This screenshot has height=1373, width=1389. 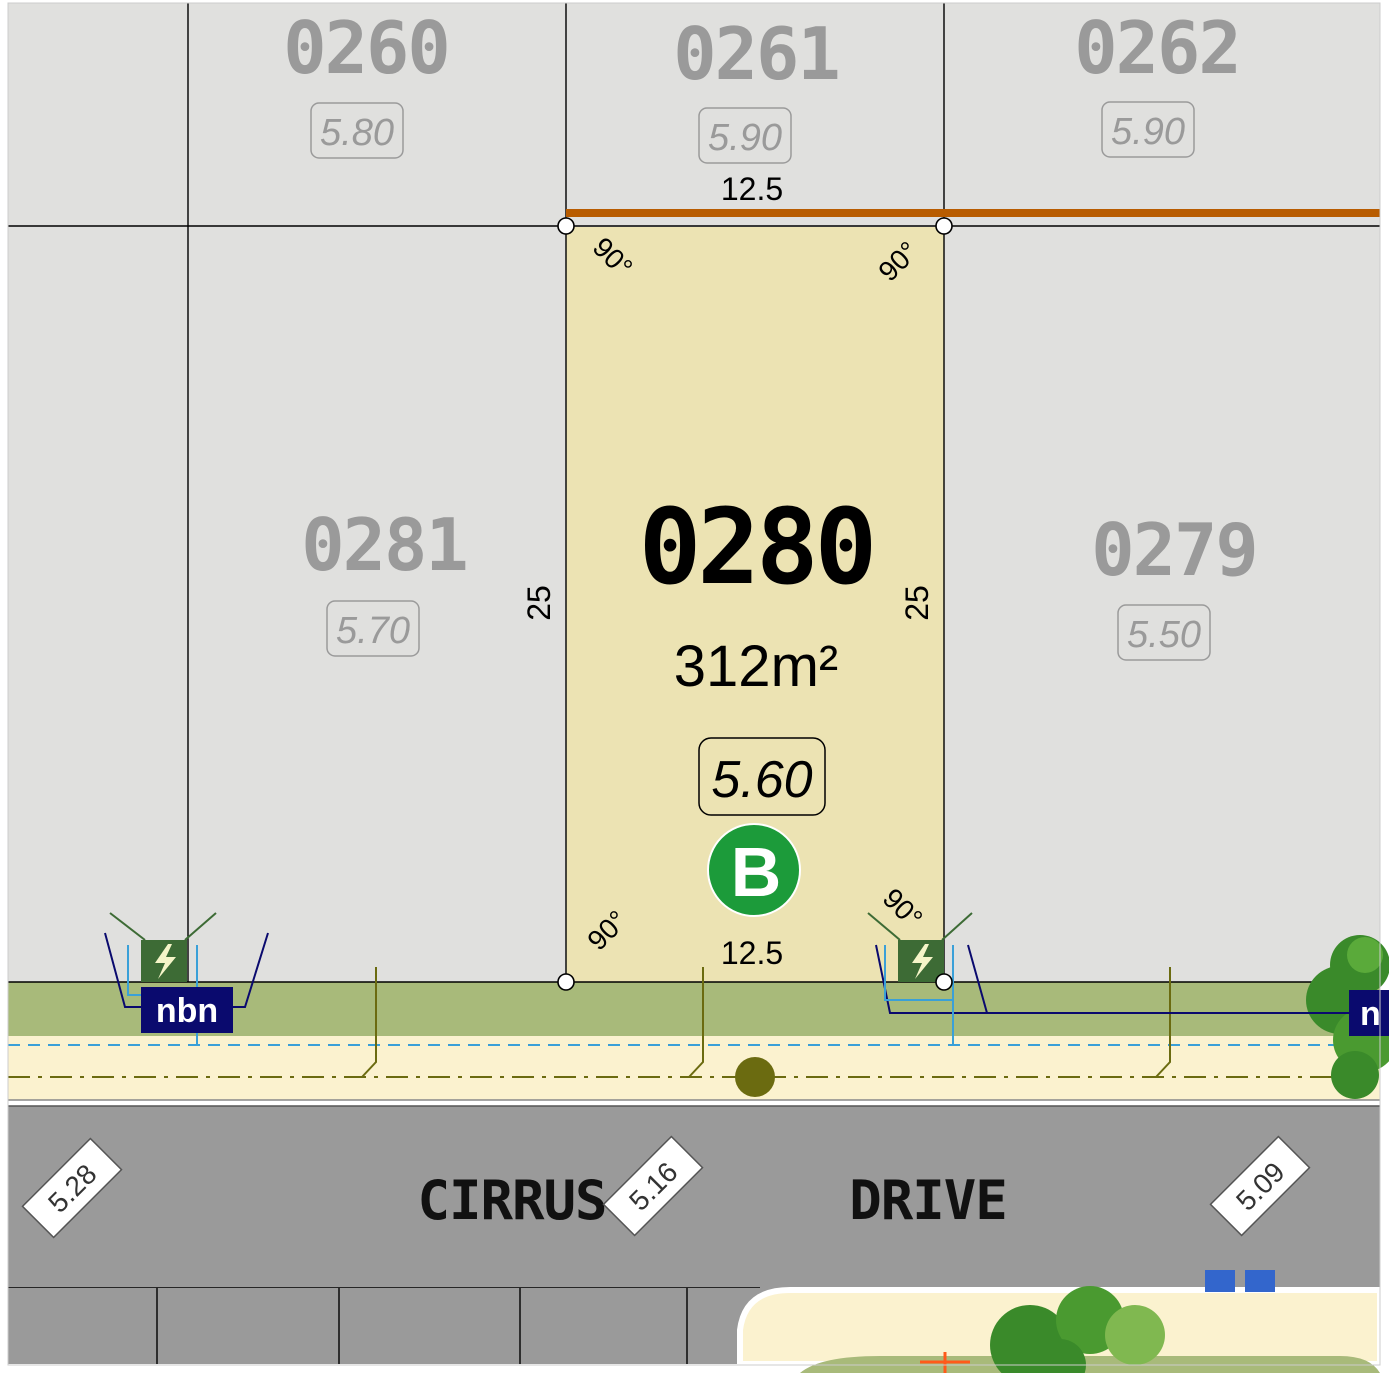 I want to click on lot-number-0281: 0281, so click(x=383, y=545).